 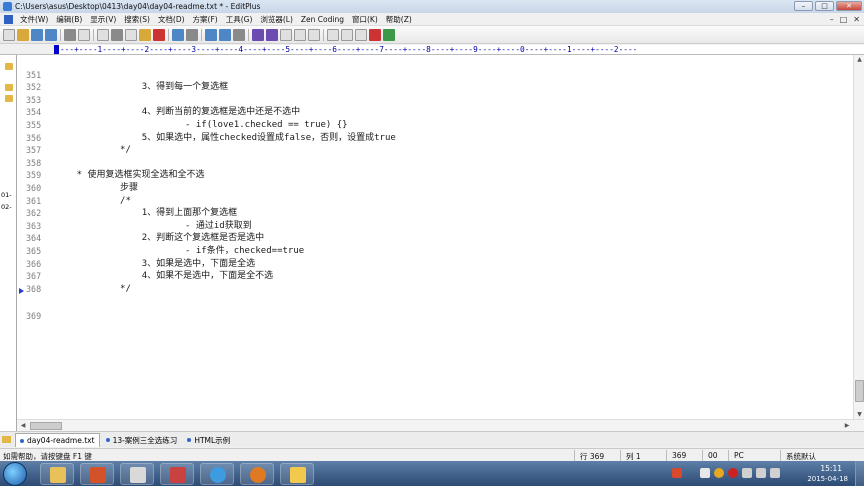 What do you see at coordinates (8, 243) in the screenshot?
I see `directory-panel: 01- 02-` at bounding box center [8, 243].